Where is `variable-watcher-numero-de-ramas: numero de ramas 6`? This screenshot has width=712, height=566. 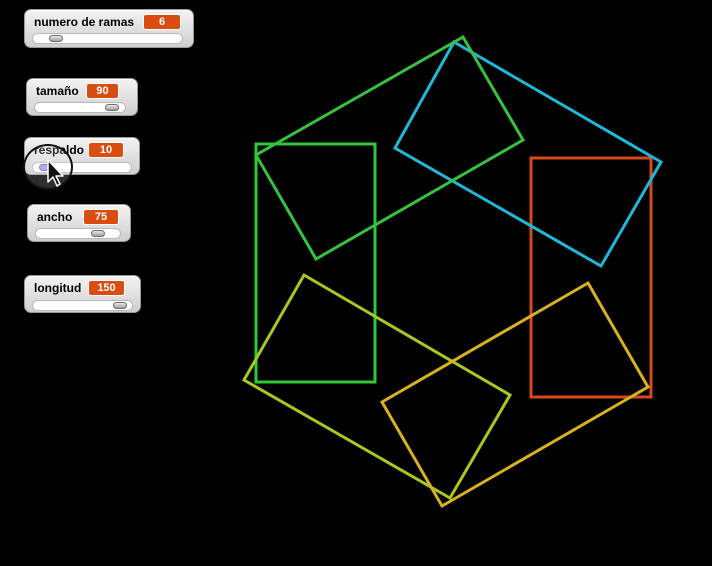 variable-watcher-numero-de-ramas: numero de ramas 6 is located at coordinates (109, 28).